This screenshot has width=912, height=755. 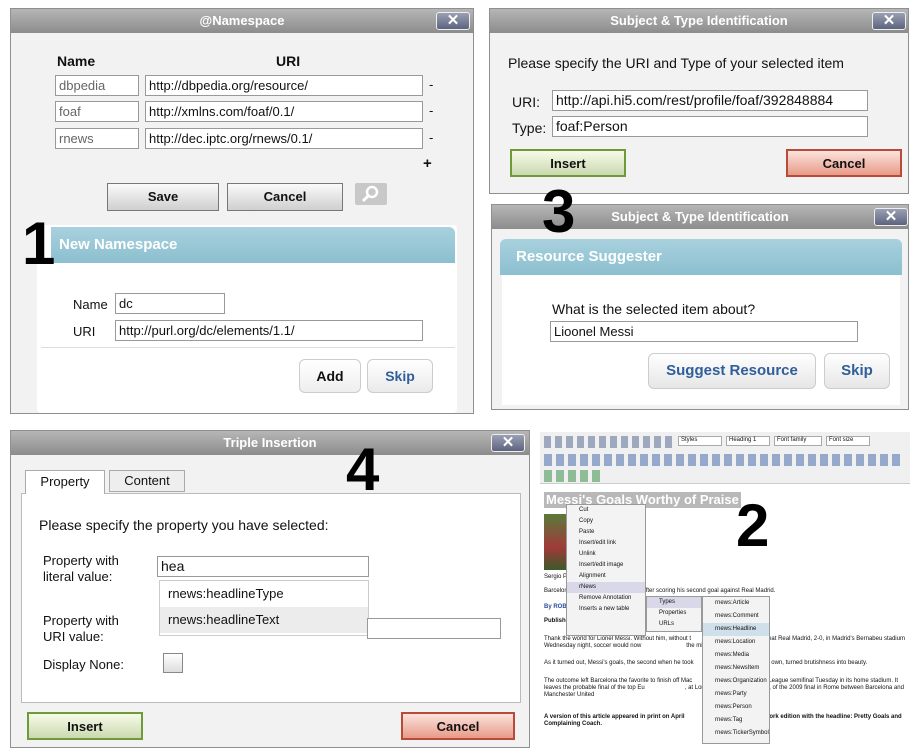 I want to click on type-item: rnews:Party, so click(x=736, y=694).